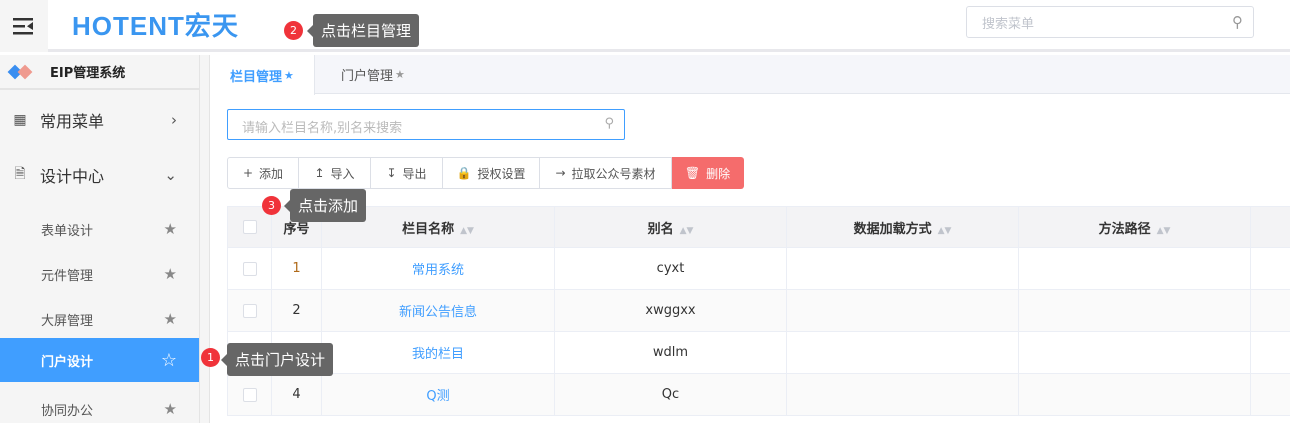  What do you see at coordinates (903, 227) in the screenshot?
I see `header-load-mode: 数据加载方式▲▼` at bounding box center [903, 227].